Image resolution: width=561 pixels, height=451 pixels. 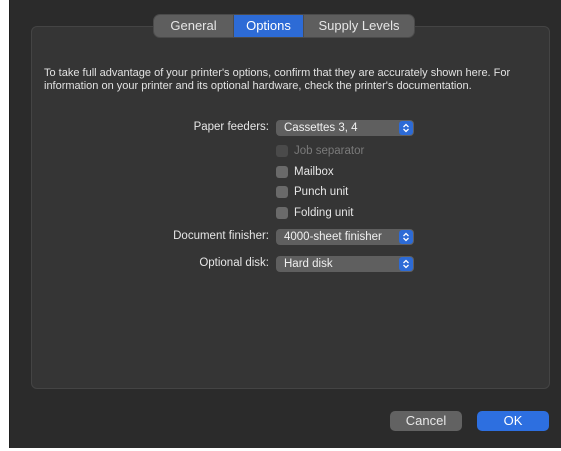 I want to click on tab-bar: General Options Supply Levels, so click(x=284, y=26).